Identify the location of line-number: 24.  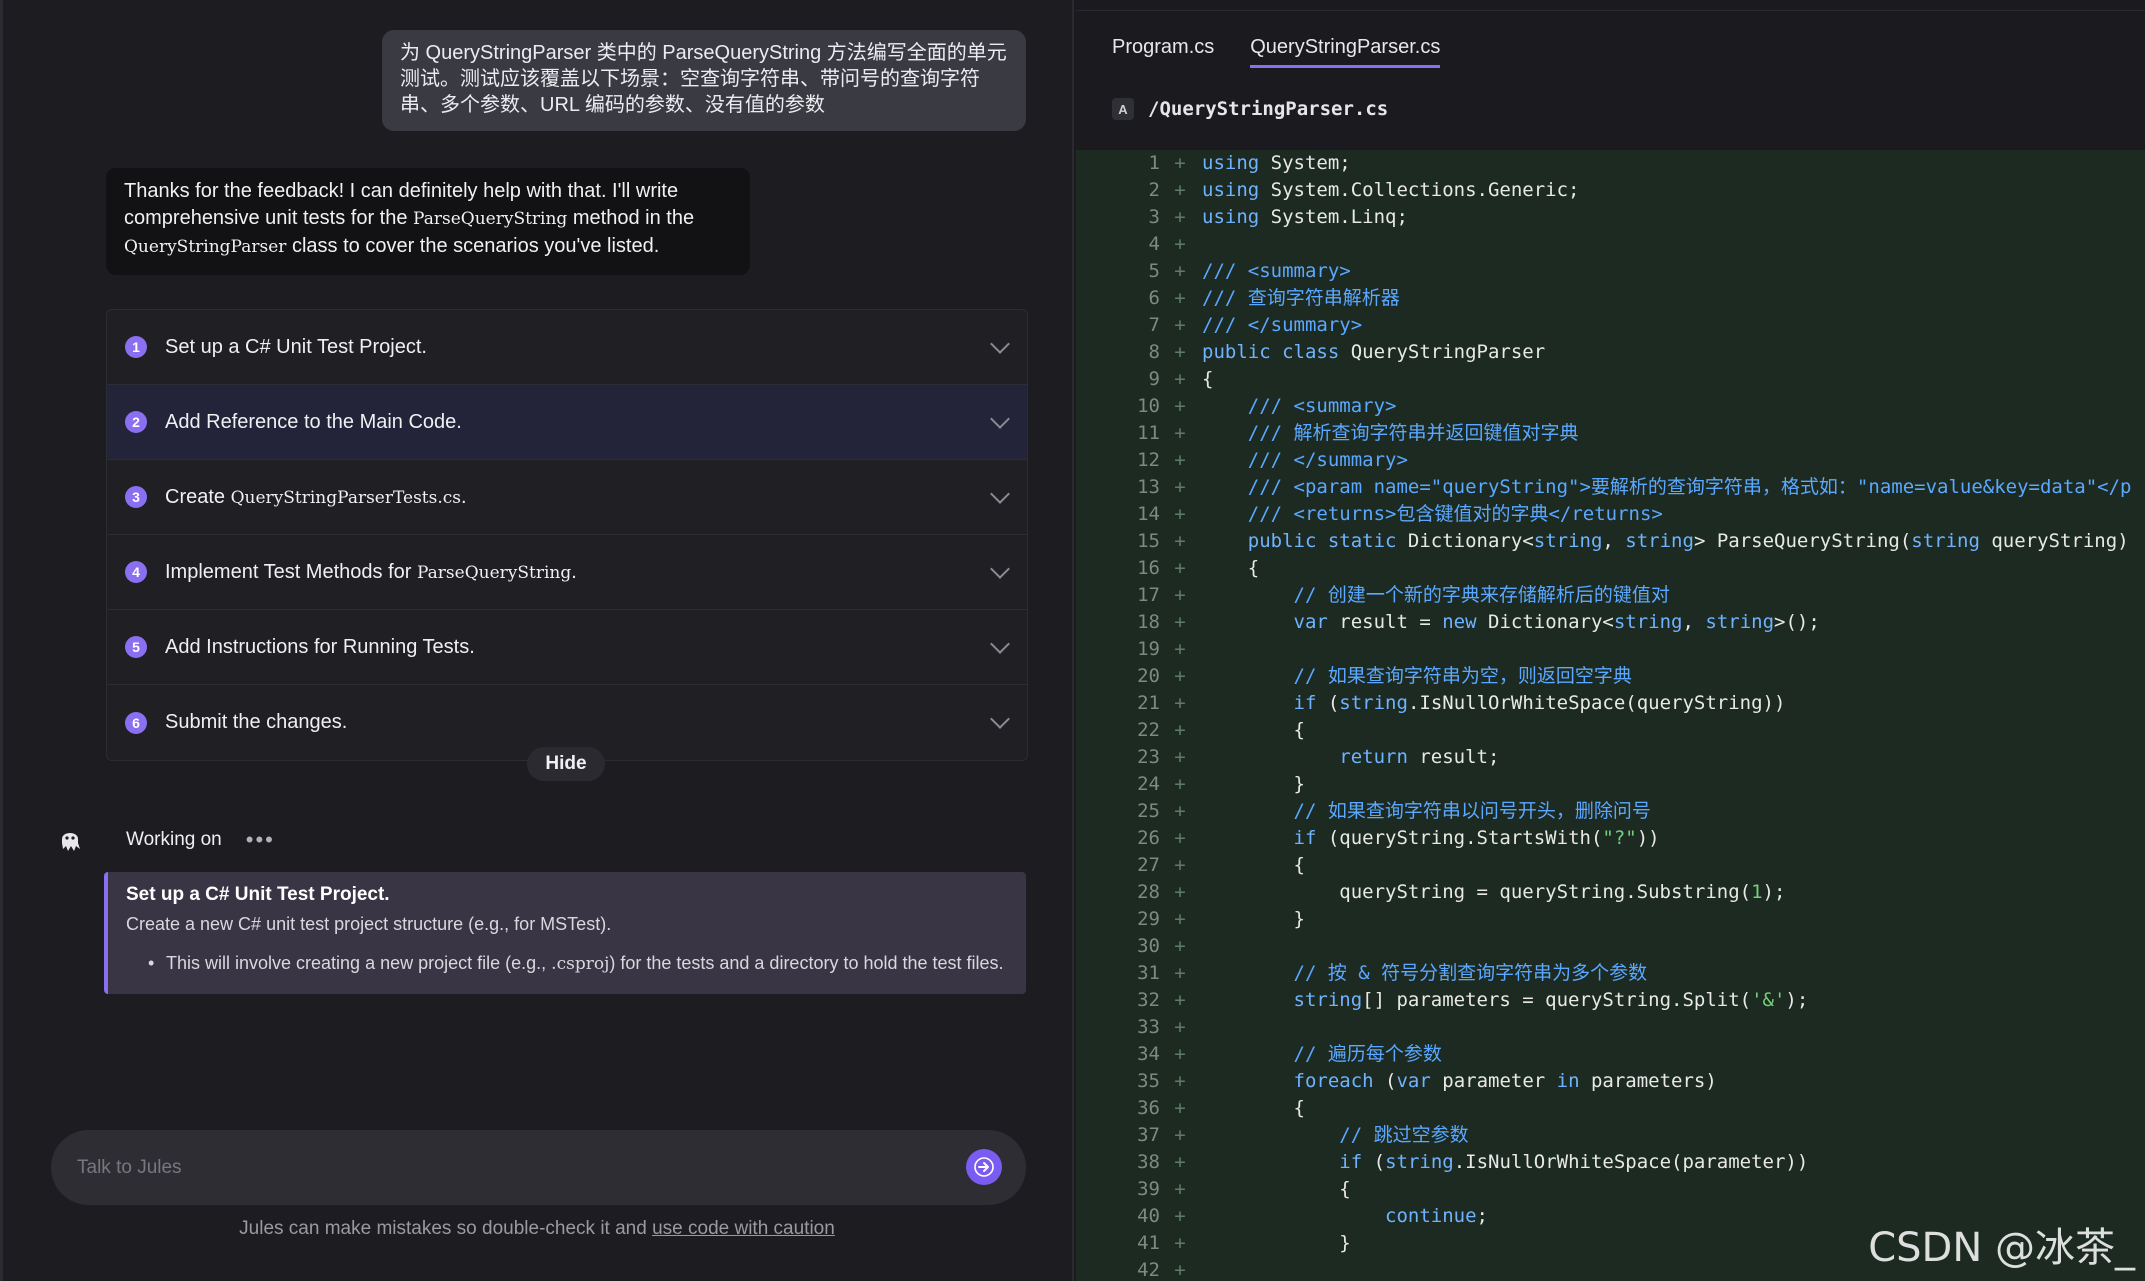
(1148, 784).